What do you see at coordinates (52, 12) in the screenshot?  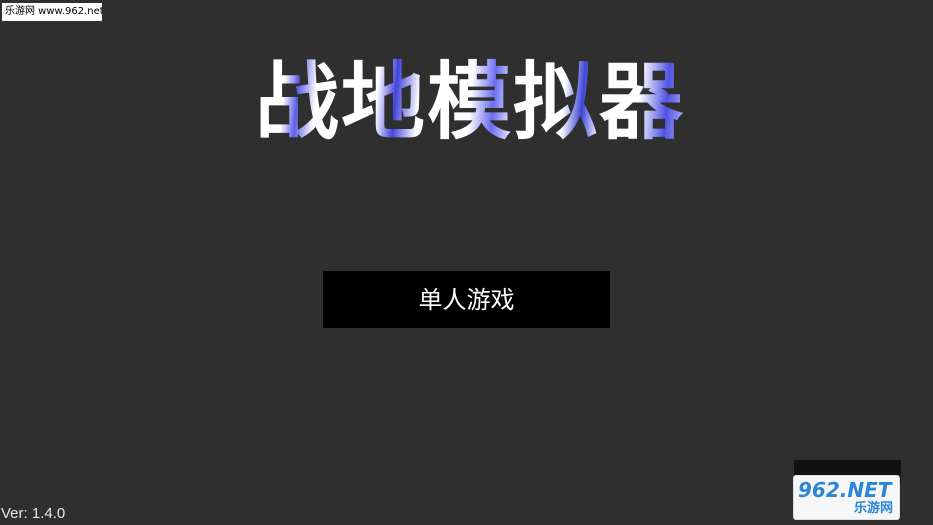 I see `watermark-top-left: 乐游网 www.962.net` at bounding box center [52, 12].